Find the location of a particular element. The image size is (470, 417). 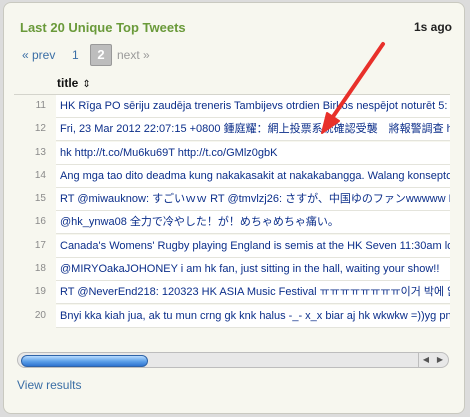

scroll-left-icon: ◀ is located at coordinates (425, 360).